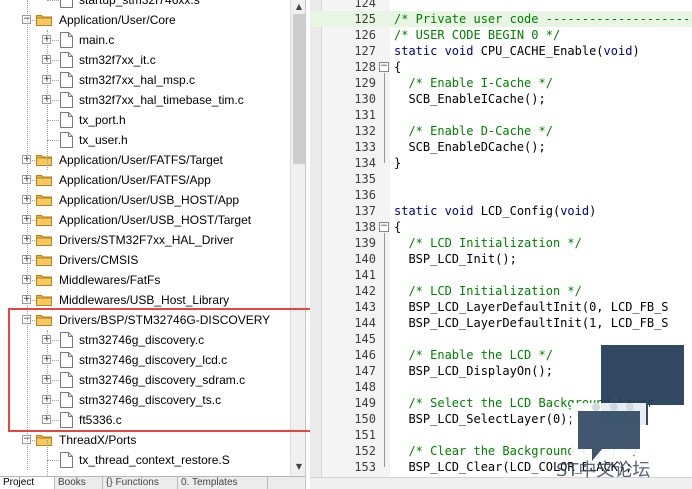 Image resolution: width=692 pixels, height=489 pixels. I want to click on tree-folder-node: + Drivers/STM32F7xx_HAL_Driver, so click(145, 240).